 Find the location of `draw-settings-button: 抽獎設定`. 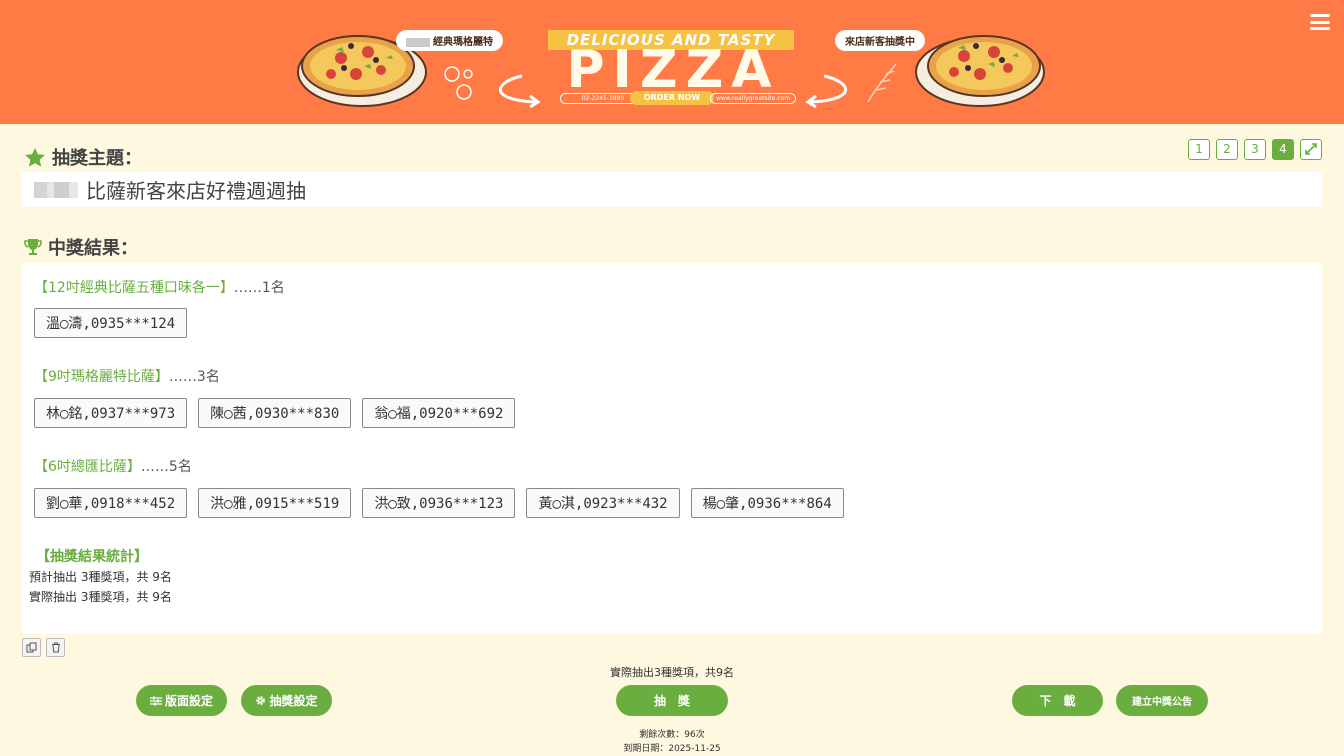

draw-settings-button: 抽獎設定 is located at coordinates (286, 700).